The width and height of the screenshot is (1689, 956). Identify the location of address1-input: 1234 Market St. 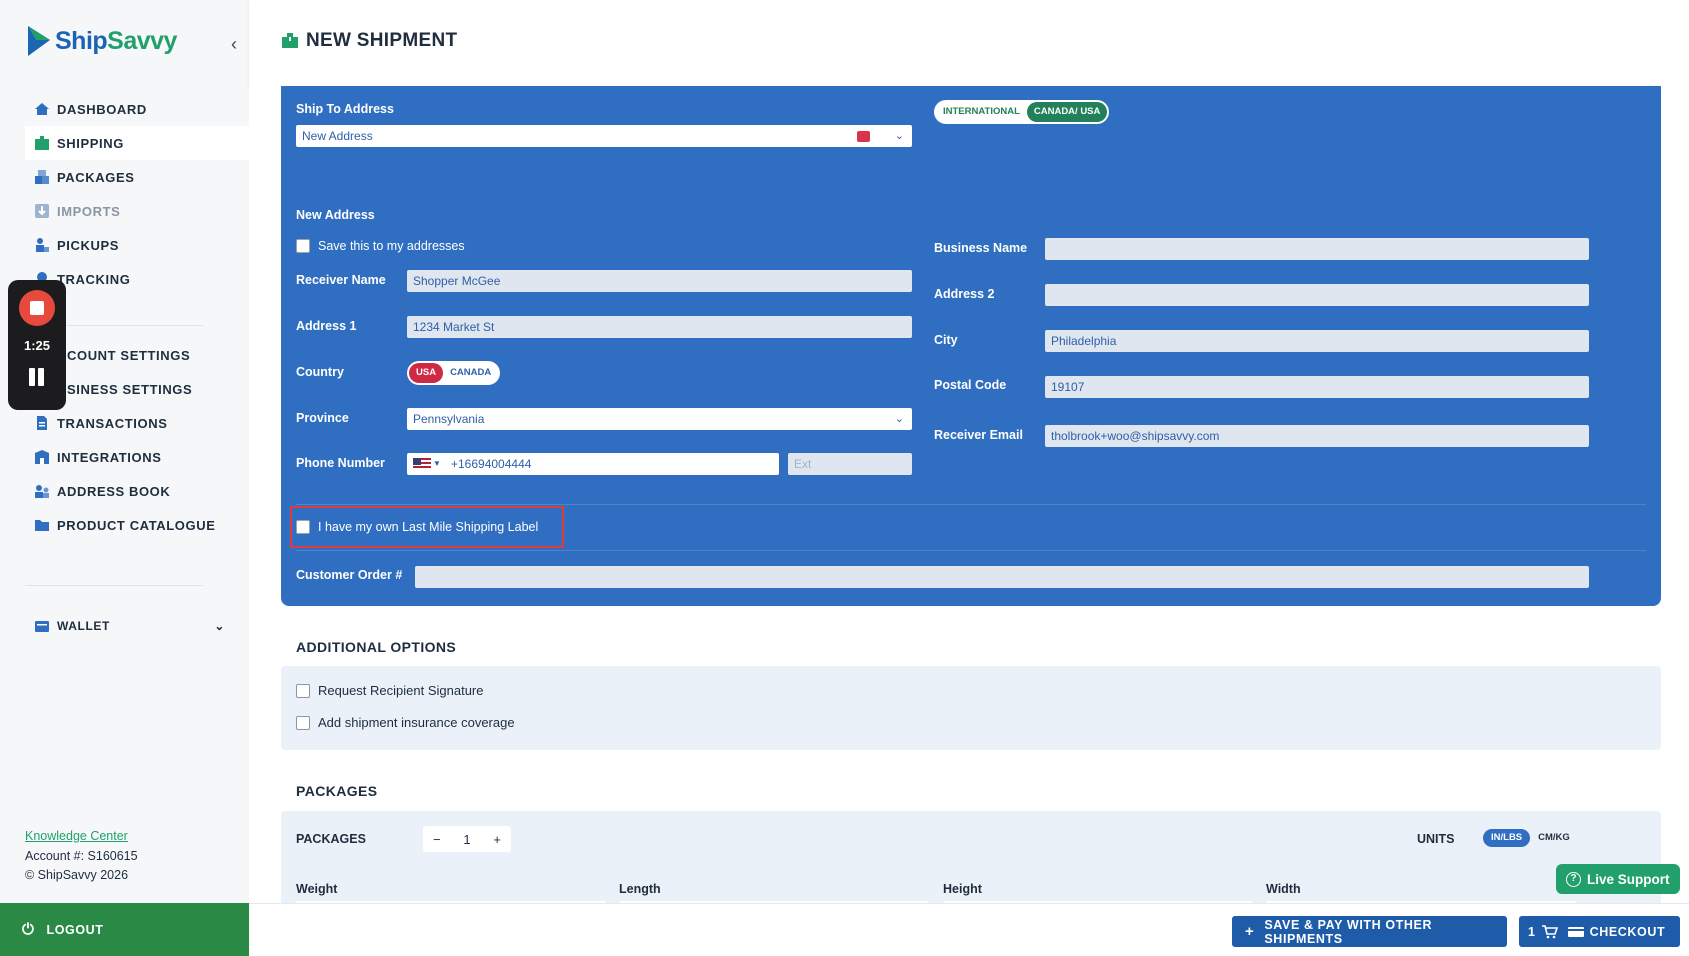
(659, 327).